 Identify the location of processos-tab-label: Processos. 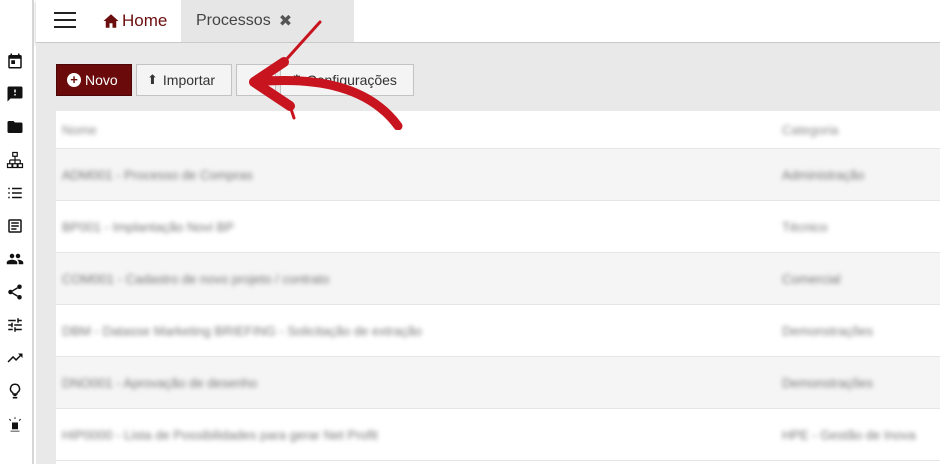
(233, 20).